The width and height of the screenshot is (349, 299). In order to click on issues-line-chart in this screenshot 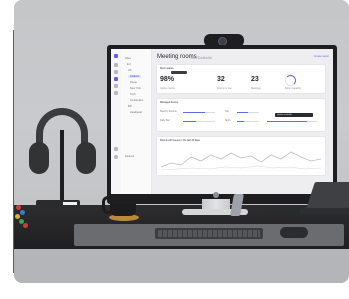, I will do `click(241, 161)`.